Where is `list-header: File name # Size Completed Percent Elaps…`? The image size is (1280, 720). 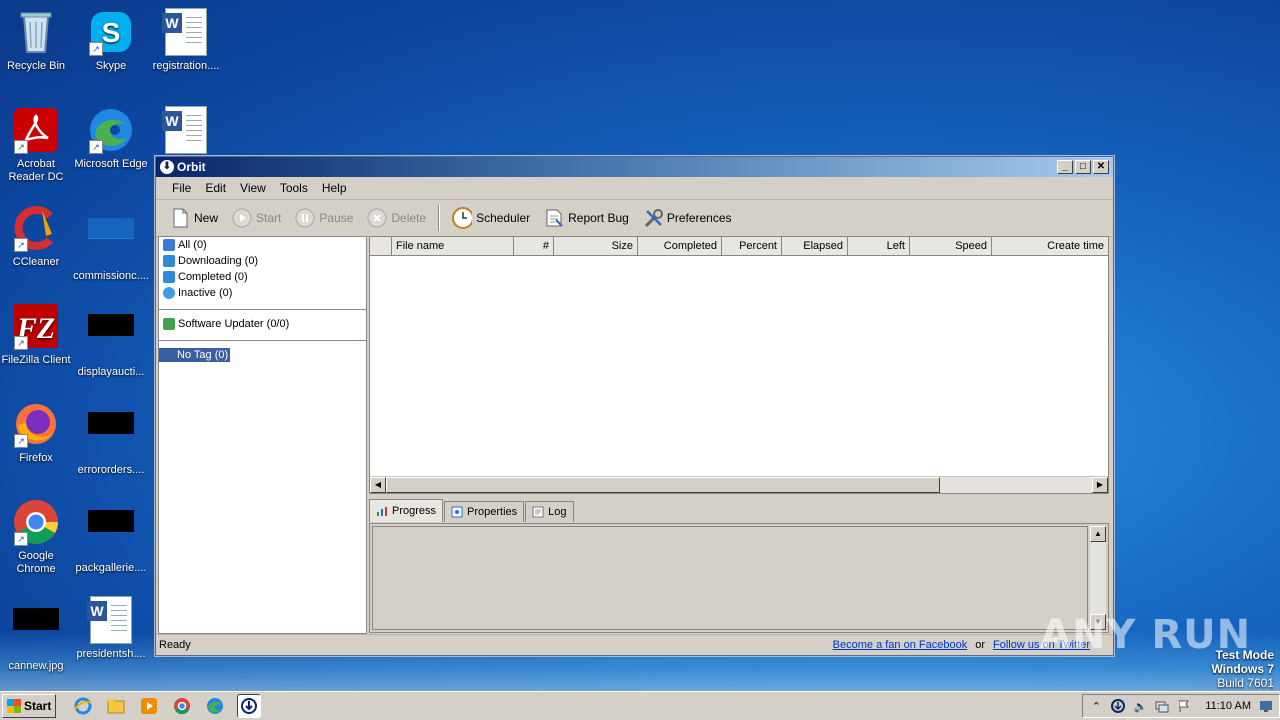 list-header: File name # Size Completed Percent Elaps… is located at coordinates (739, 246).